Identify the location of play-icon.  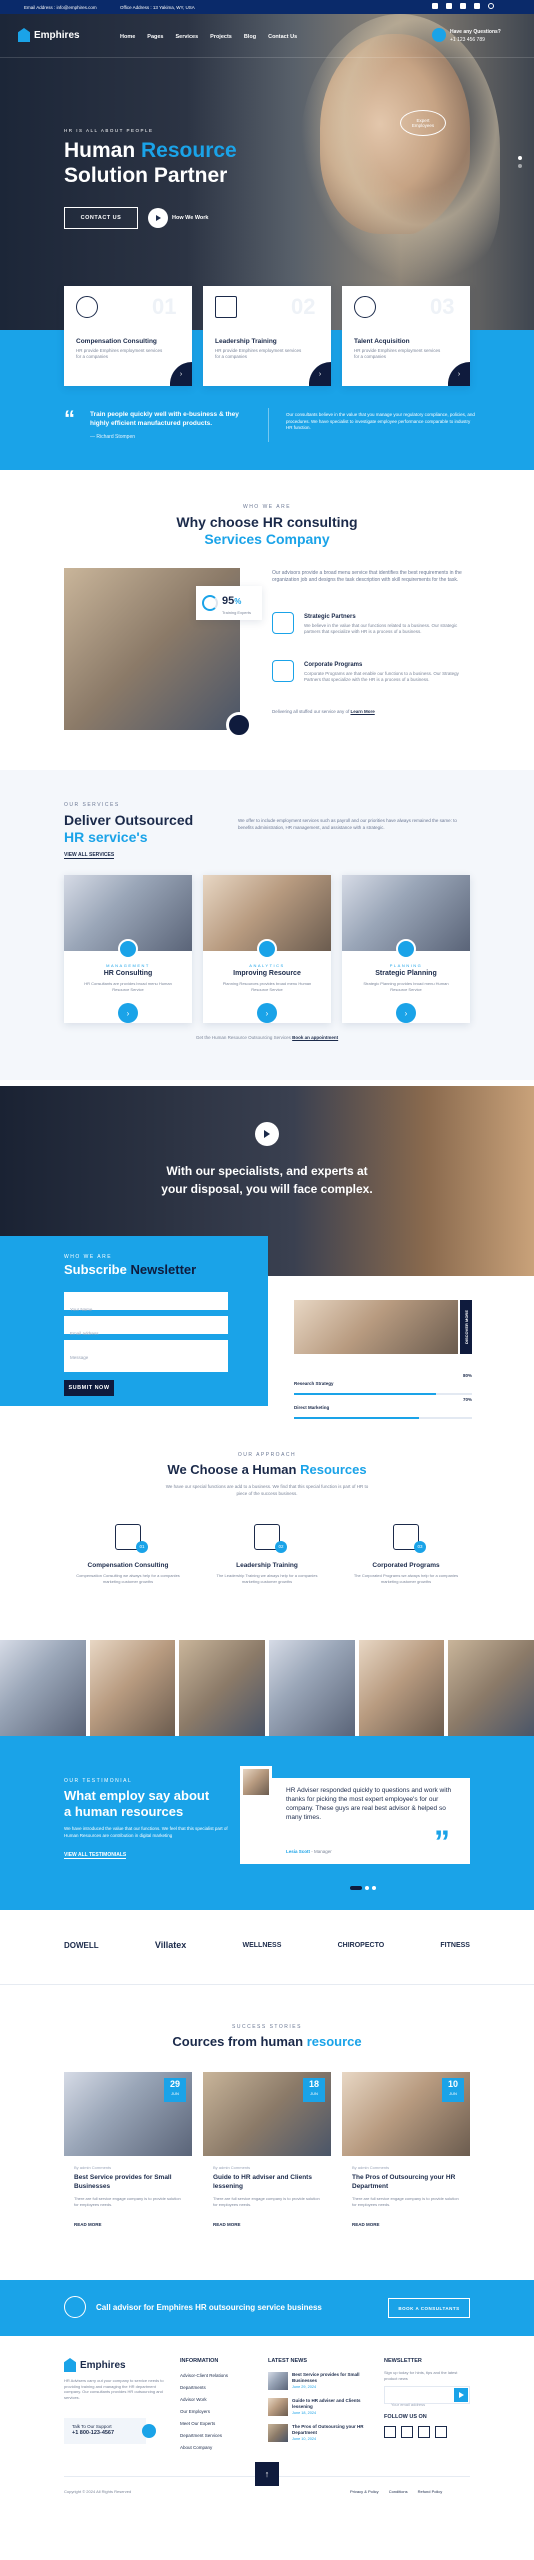
(267, 1134).